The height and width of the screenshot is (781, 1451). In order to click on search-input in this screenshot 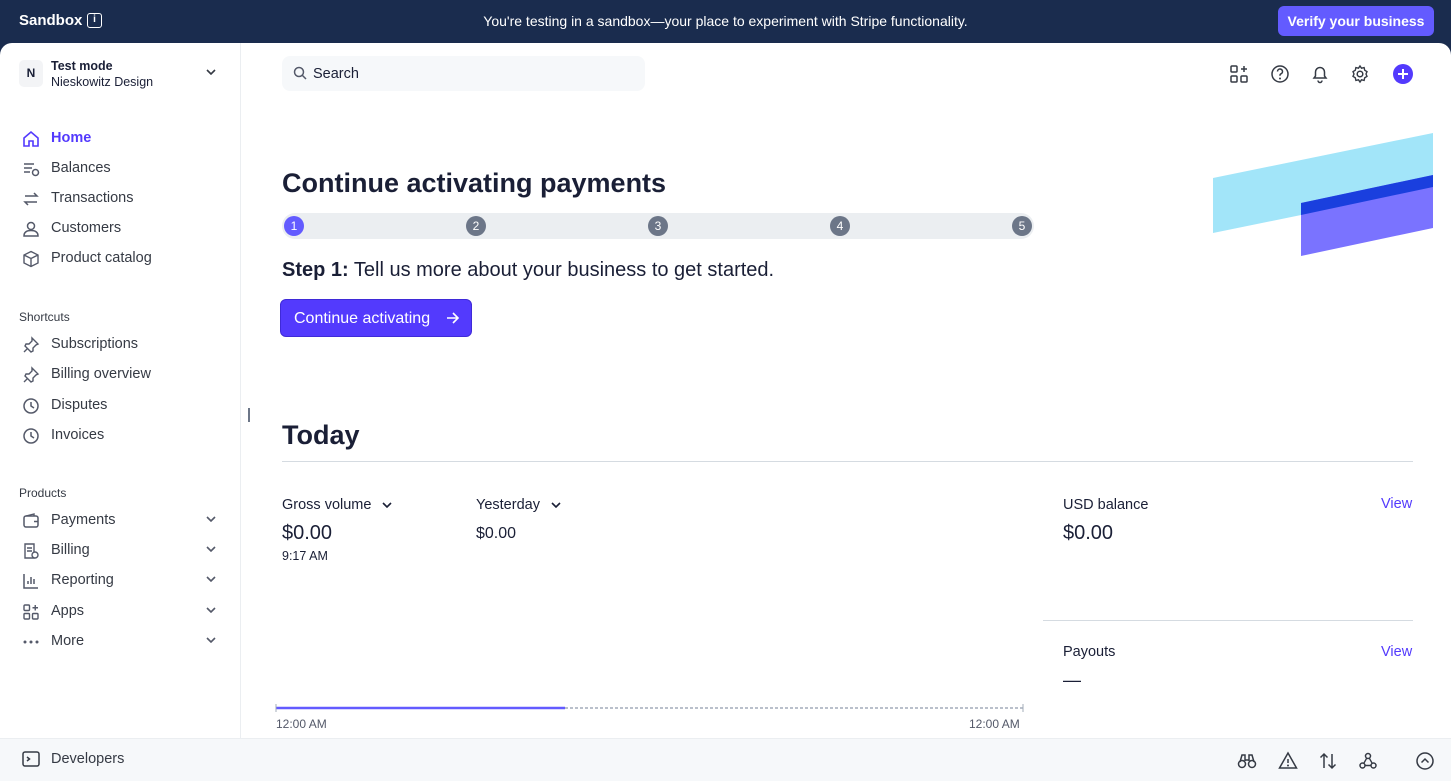, I will do `click(473, 73)`.